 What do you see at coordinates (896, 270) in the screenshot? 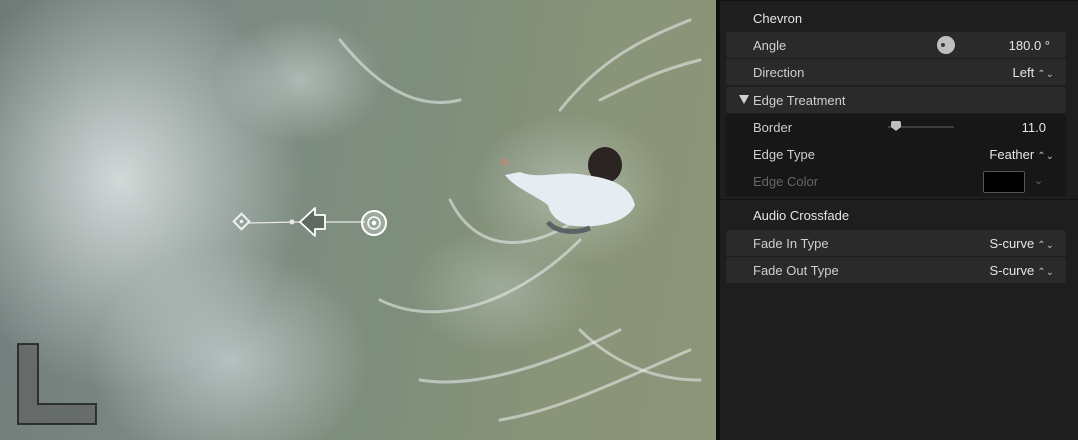
I see `param-fade-out-type: Fade Out Type S-curve ⌃⌄` at bounding box center [896, 270].